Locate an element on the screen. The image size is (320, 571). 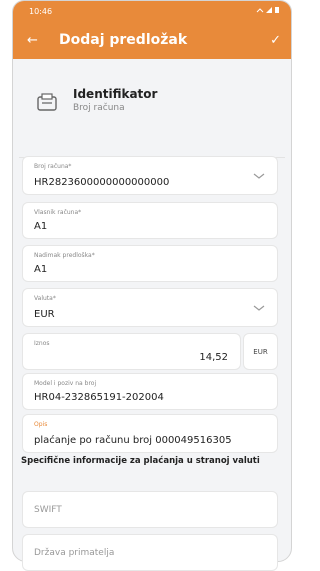
amount-label: Iznos is located at coordinates (42, 343).